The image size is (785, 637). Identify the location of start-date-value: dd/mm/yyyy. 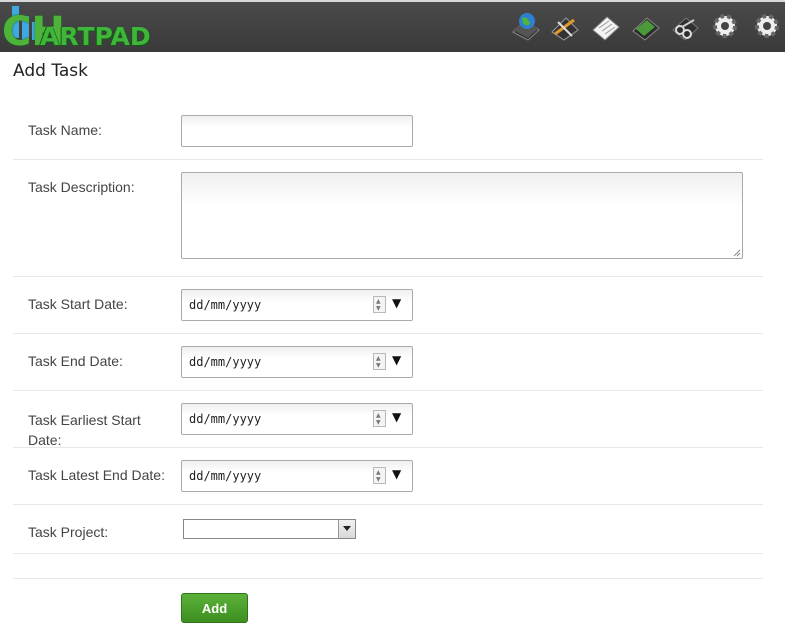
(225, 305).